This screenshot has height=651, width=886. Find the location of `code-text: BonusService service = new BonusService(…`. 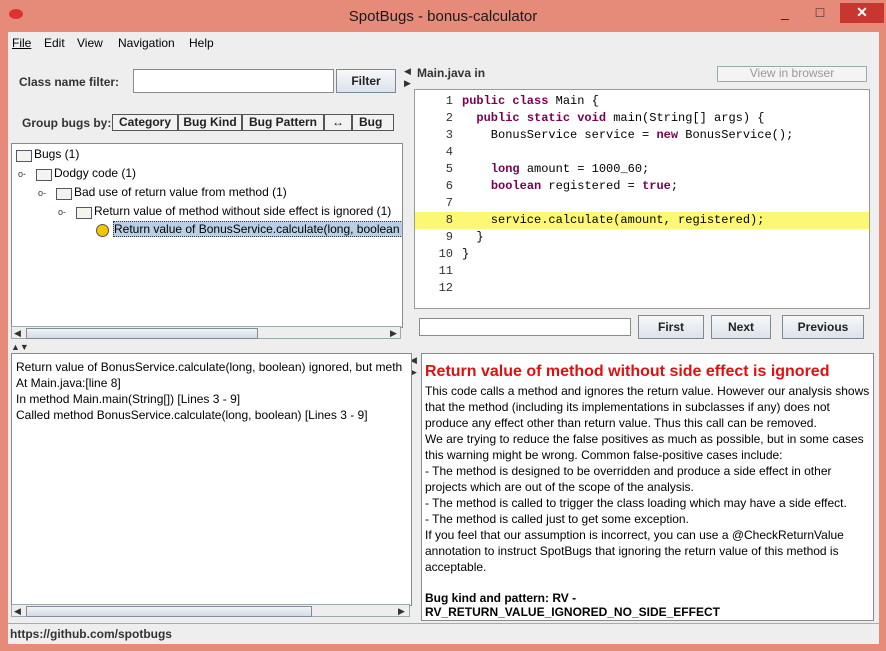

code-text: BonusService service = new BonusService(… is located at coordinates (628, 135).